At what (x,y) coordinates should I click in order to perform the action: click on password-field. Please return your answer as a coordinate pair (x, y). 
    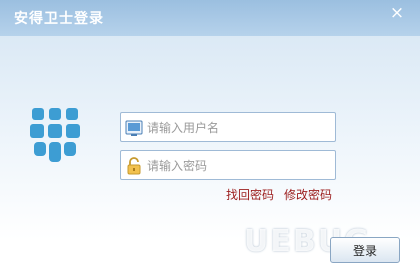
    Looking at the image, I should click on (228, 165).